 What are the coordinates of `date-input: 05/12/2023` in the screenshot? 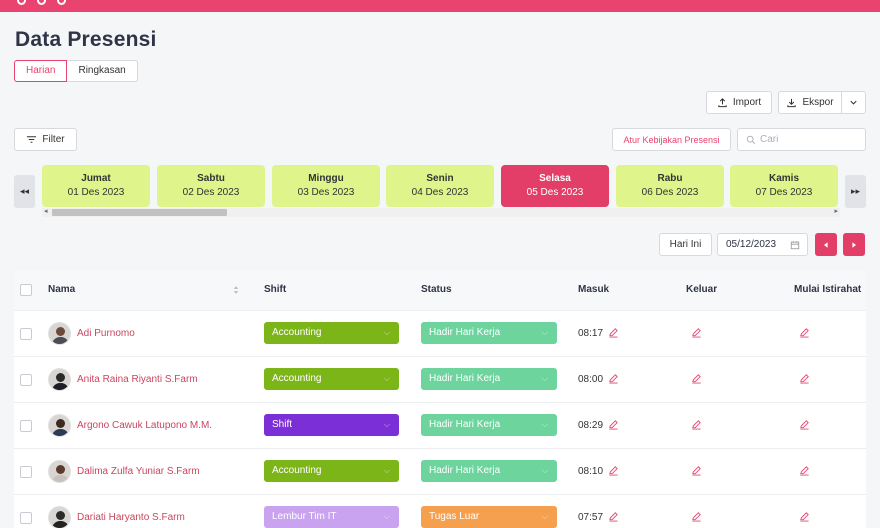 It's located at (762, 244).